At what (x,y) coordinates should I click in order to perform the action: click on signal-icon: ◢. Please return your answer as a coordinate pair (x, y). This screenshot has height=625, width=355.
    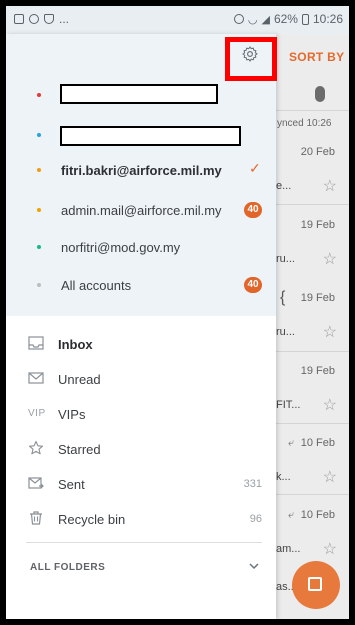
    Looking at the image, I should click on (265, 19).